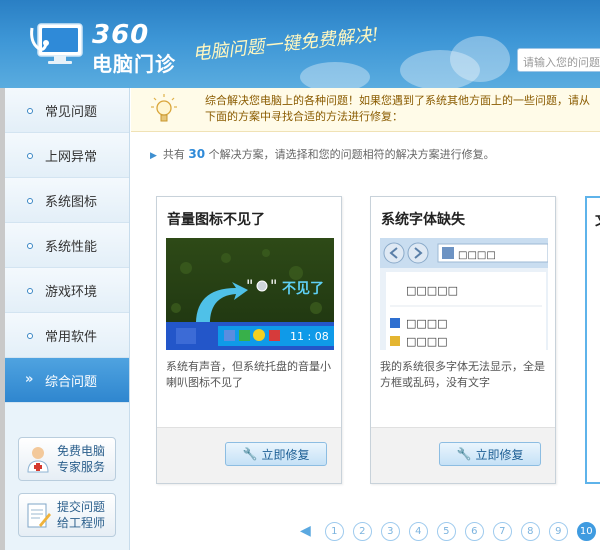  What do you see at coordinates (427, 323) in the screenshot?
I see `shot-line-2: □□□□` at bounding box center [427, 323].